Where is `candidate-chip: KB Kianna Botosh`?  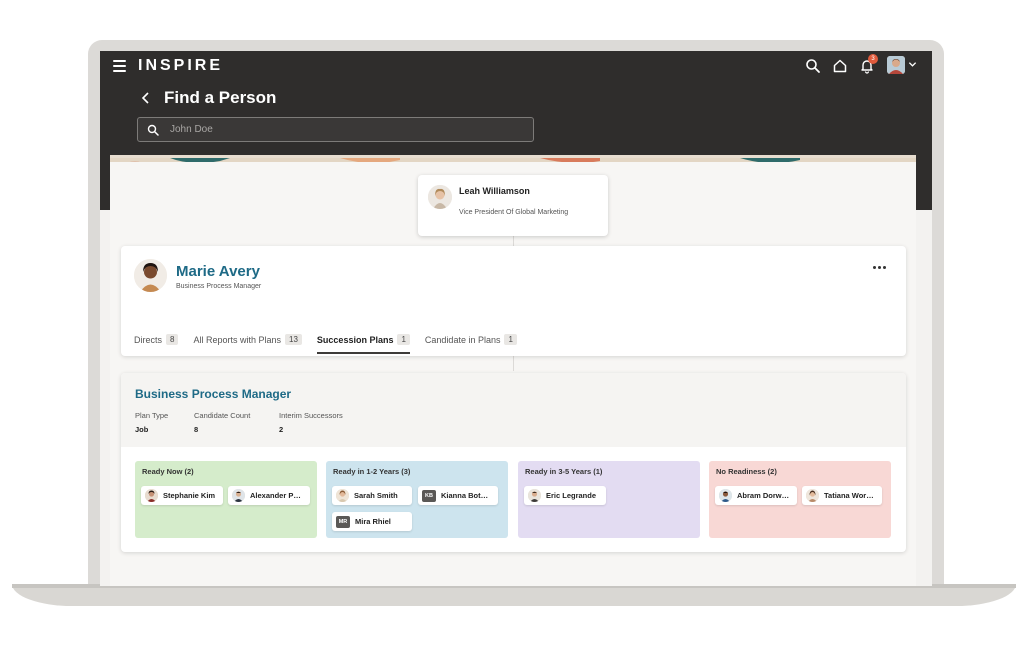
candidate-chip: KB Kianna Botosh is located at coordinates (458, 495).